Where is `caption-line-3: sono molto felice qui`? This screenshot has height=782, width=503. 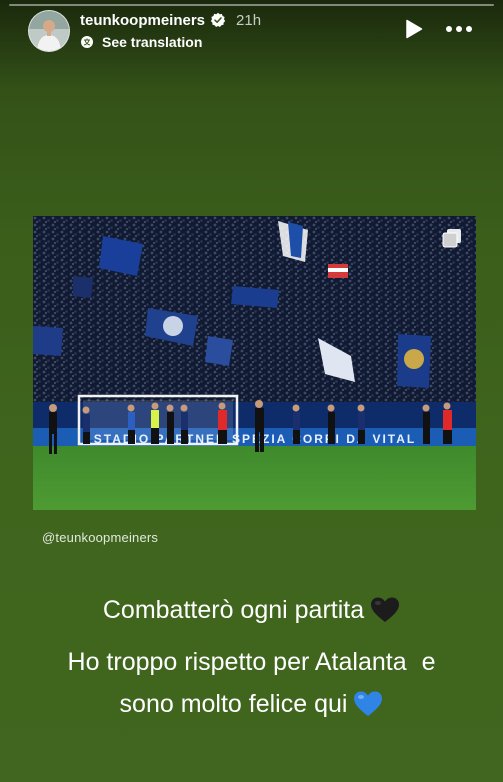
caption-line-3: sono molto felice qui is located at coordinates (251, 704).